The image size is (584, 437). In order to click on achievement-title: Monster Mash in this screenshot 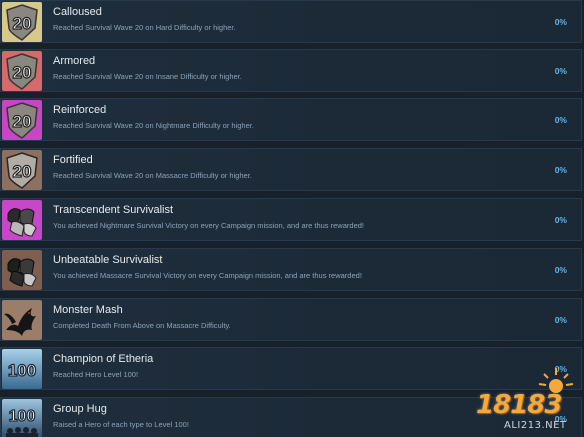, I will do `click(88, 310)`.